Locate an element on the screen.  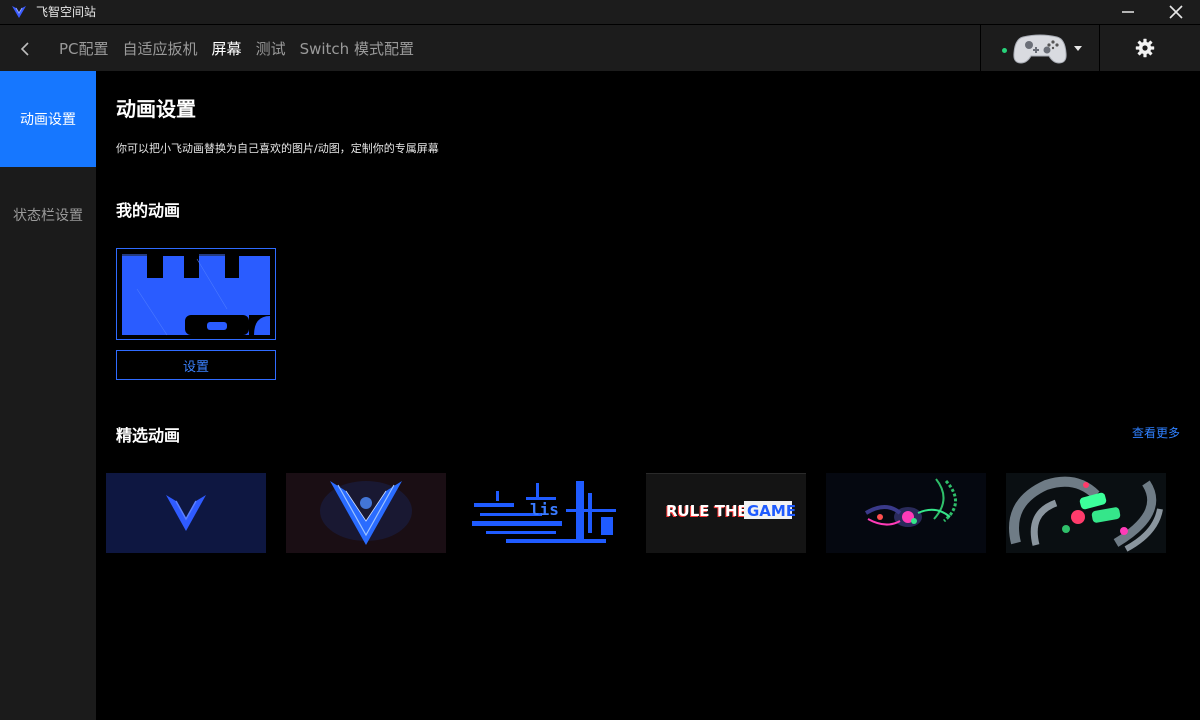
featured-animation-thumbnail: RULE THE RULE THE GAME is located at coordinates (726, 513).